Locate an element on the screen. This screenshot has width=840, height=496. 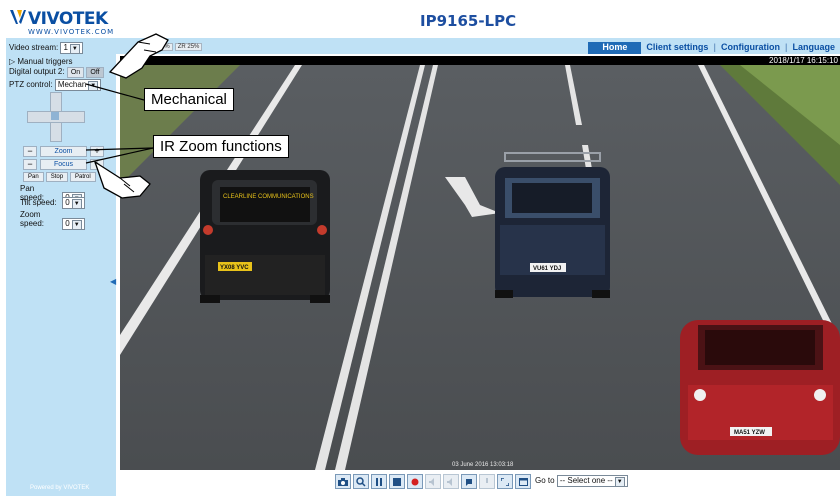
talk-button is located at coordinates (469, 481).